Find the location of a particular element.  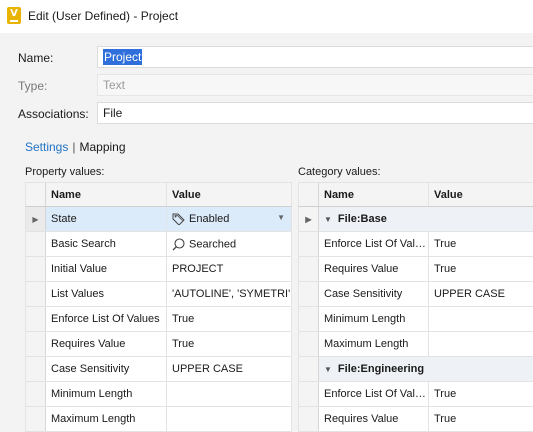

property-name: Case Sensitivity is located at coordinates (106, 369).